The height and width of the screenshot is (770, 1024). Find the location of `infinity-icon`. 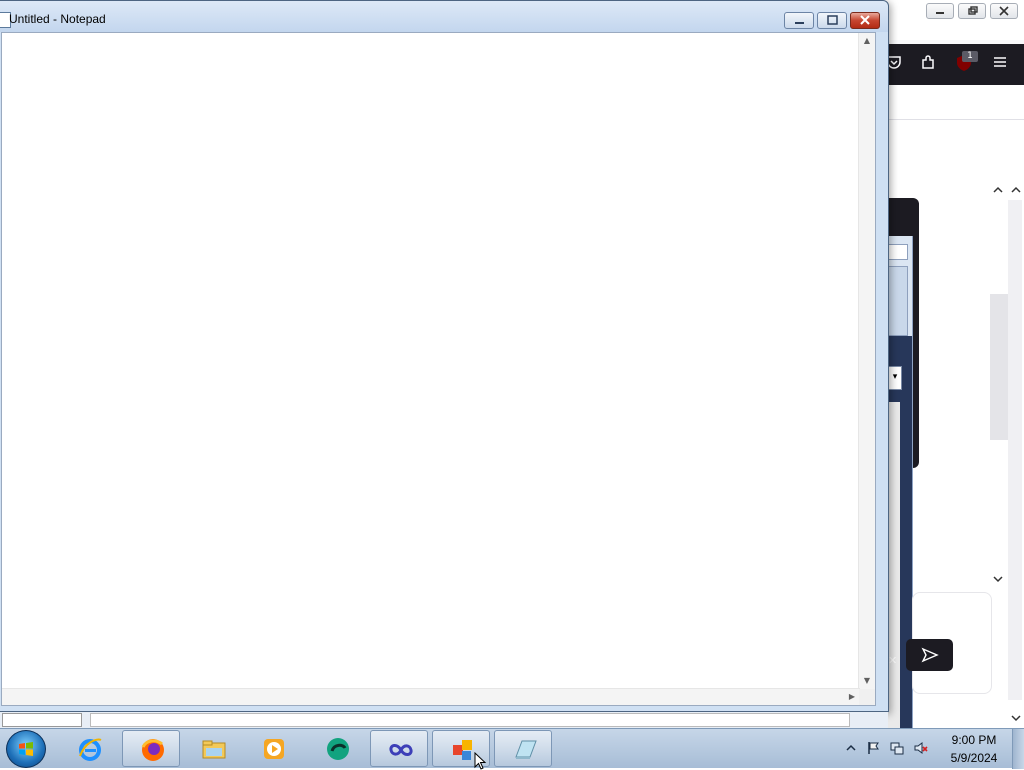

infinity-icon is located at coordinates (401, 750).